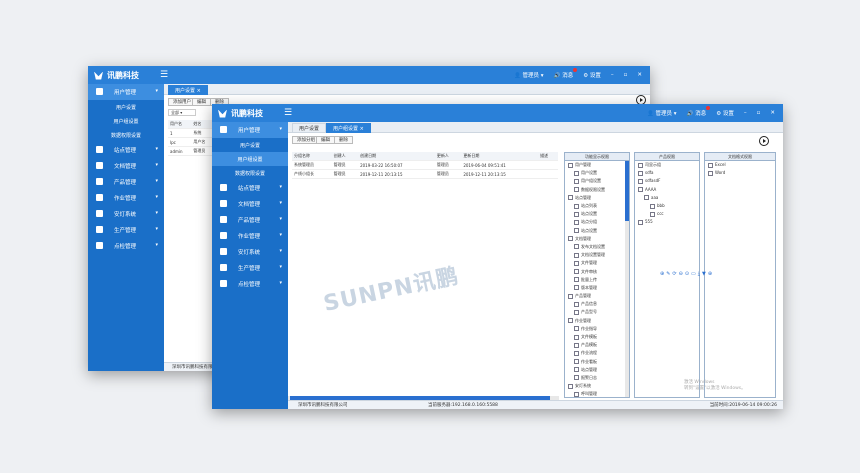  I want to click on sidebar-item-job: 作业管理 ▾, so click(250, 236).